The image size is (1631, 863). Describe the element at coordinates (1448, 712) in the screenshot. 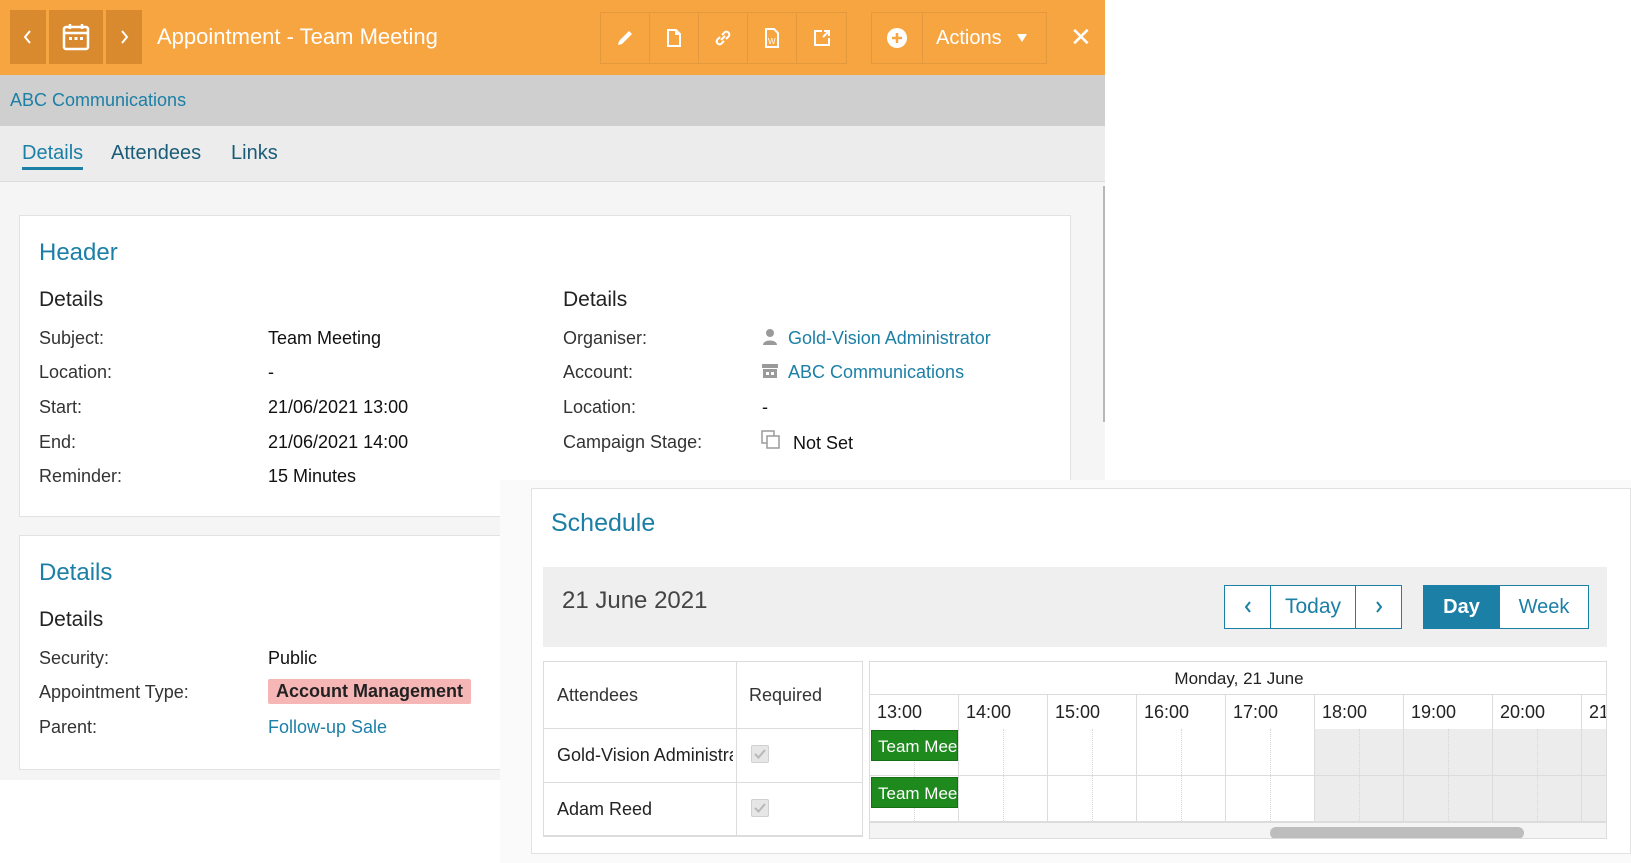

I see `hour-label: 19:00` at that location.